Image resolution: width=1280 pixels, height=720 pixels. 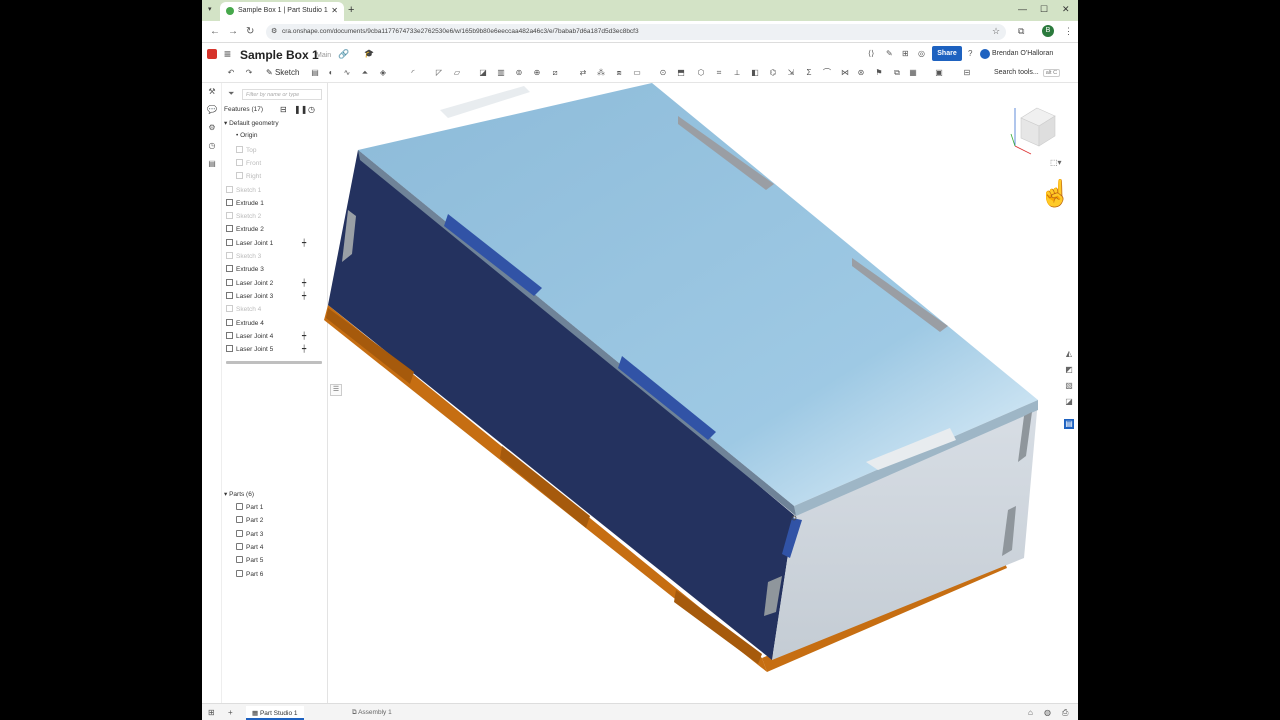 I want to click on list-toggle-icon: ☰, so click(x=336, y=390).